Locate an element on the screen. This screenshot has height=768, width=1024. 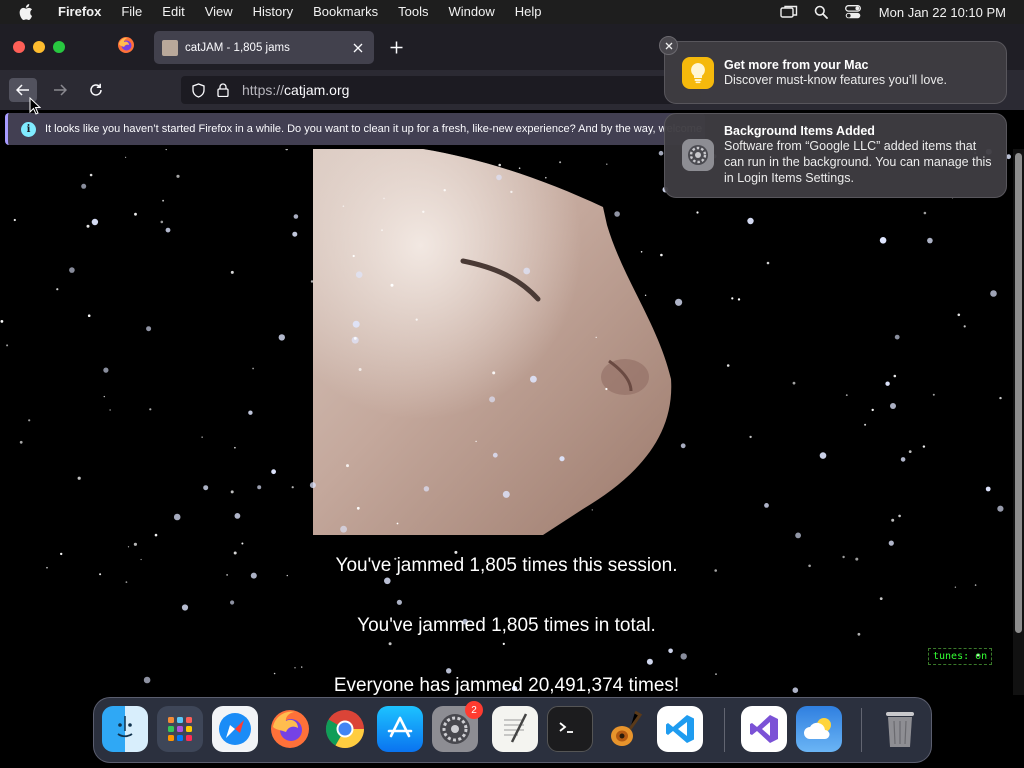
menu-help: Help is located at coordinates (528, 12).